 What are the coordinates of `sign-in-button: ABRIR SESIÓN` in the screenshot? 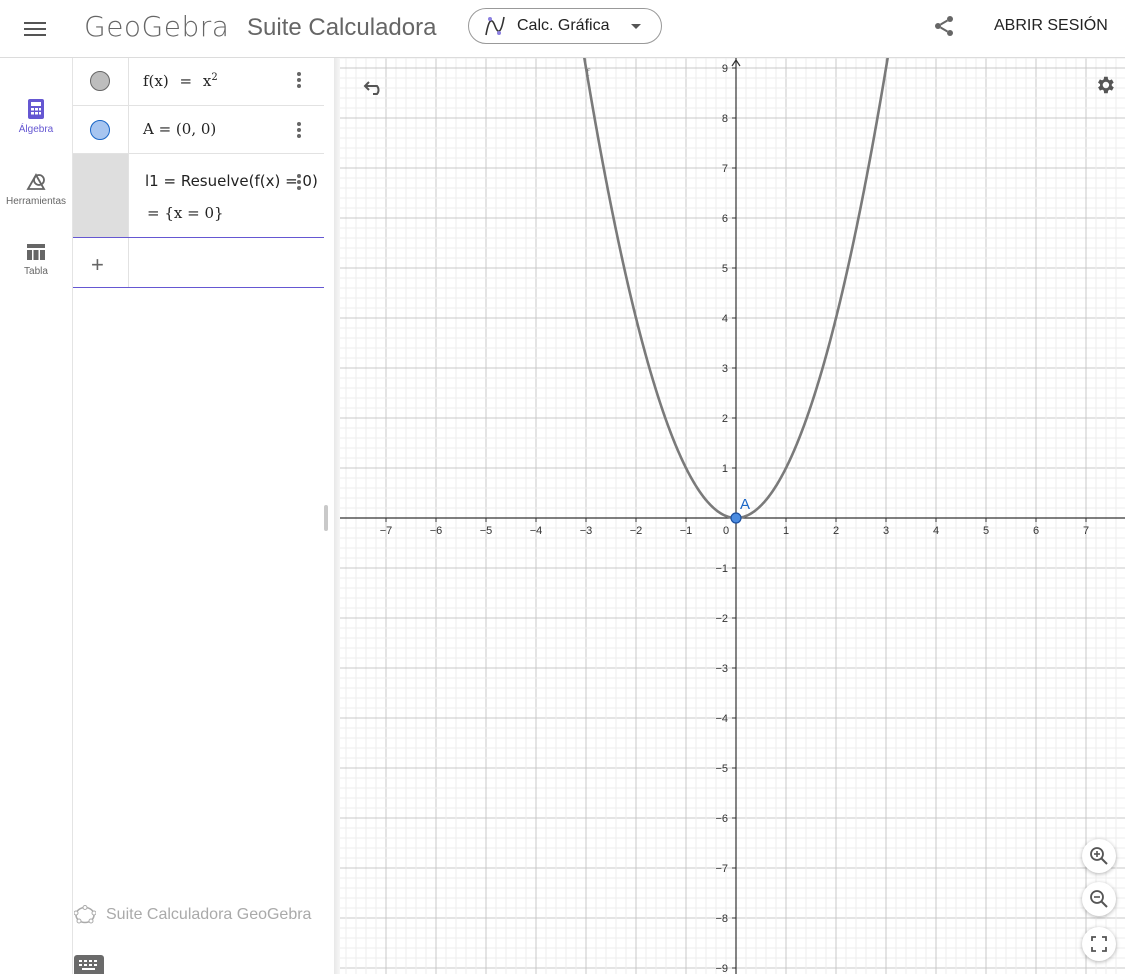 It's located at (1051, 26).